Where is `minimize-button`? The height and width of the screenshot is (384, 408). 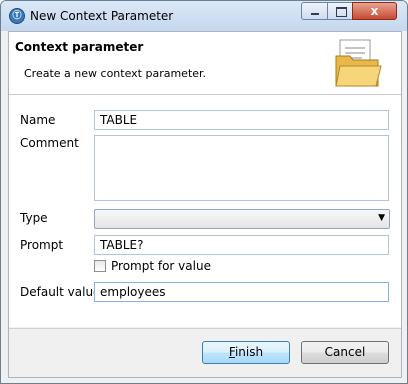 minimize-button is located at coordinates (314, 11).